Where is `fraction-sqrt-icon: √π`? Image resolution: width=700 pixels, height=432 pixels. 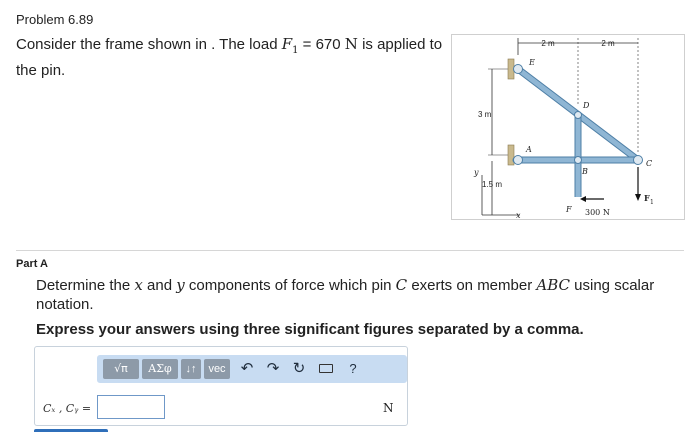
fraction-sqrt-icon: √π is located at coordinates (121, 368).